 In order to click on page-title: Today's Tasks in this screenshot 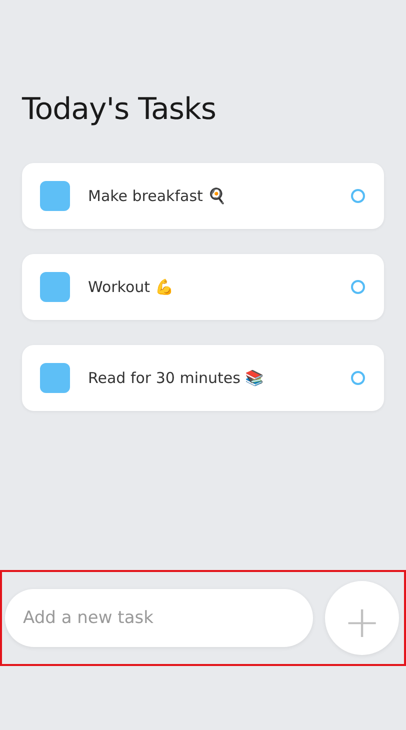, I will do `click(120, 109)`.